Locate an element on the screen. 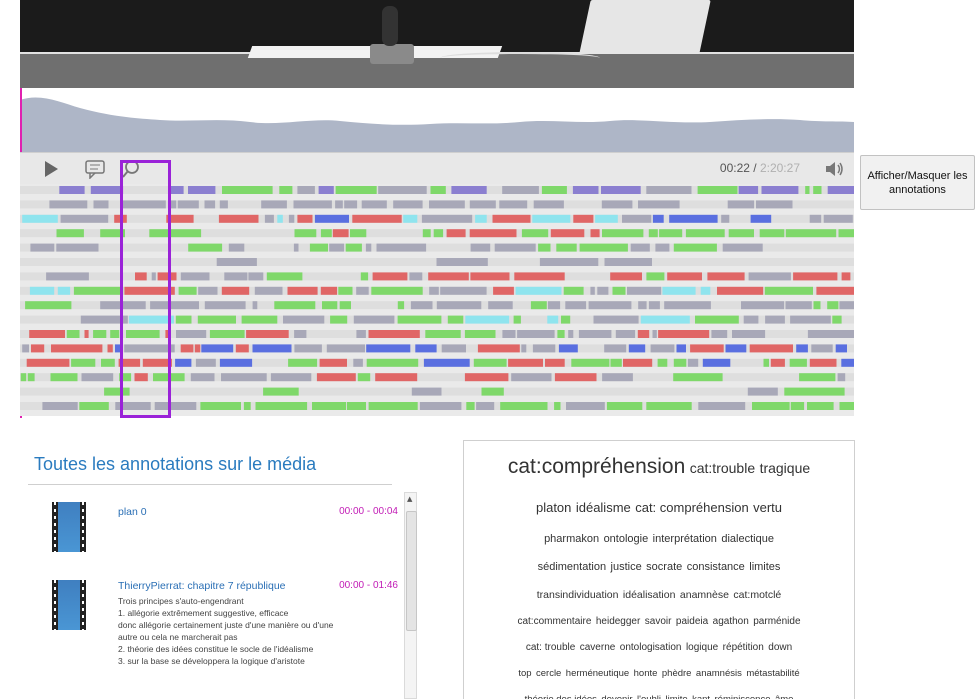 Image resolution: width=977 pixels, height=699 pixels. tag-link: limites is located at coordinates (764, 567).